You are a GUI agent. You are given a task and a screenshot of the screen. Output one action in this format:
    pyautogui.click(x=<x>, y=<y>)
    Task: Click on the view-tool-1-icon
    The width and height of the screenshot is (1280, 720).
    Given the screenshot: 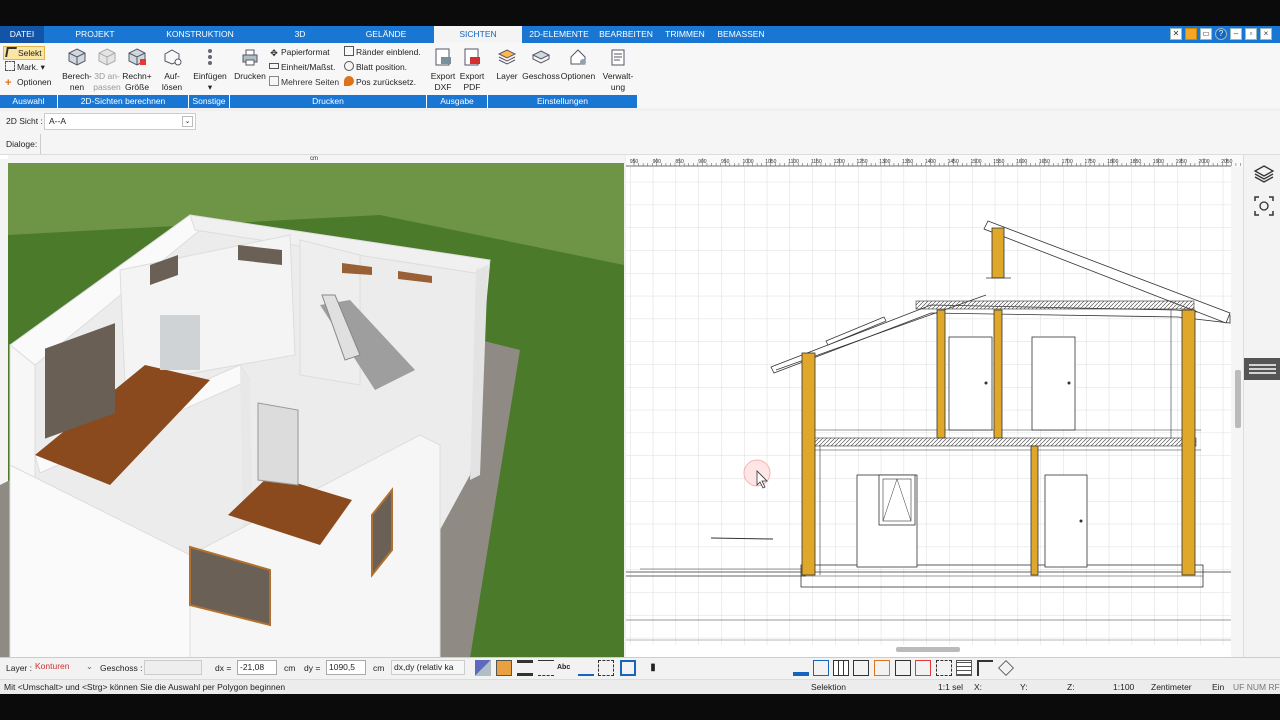 What is the action you would take?
    pyautogui.click(x=801, y=668)
    